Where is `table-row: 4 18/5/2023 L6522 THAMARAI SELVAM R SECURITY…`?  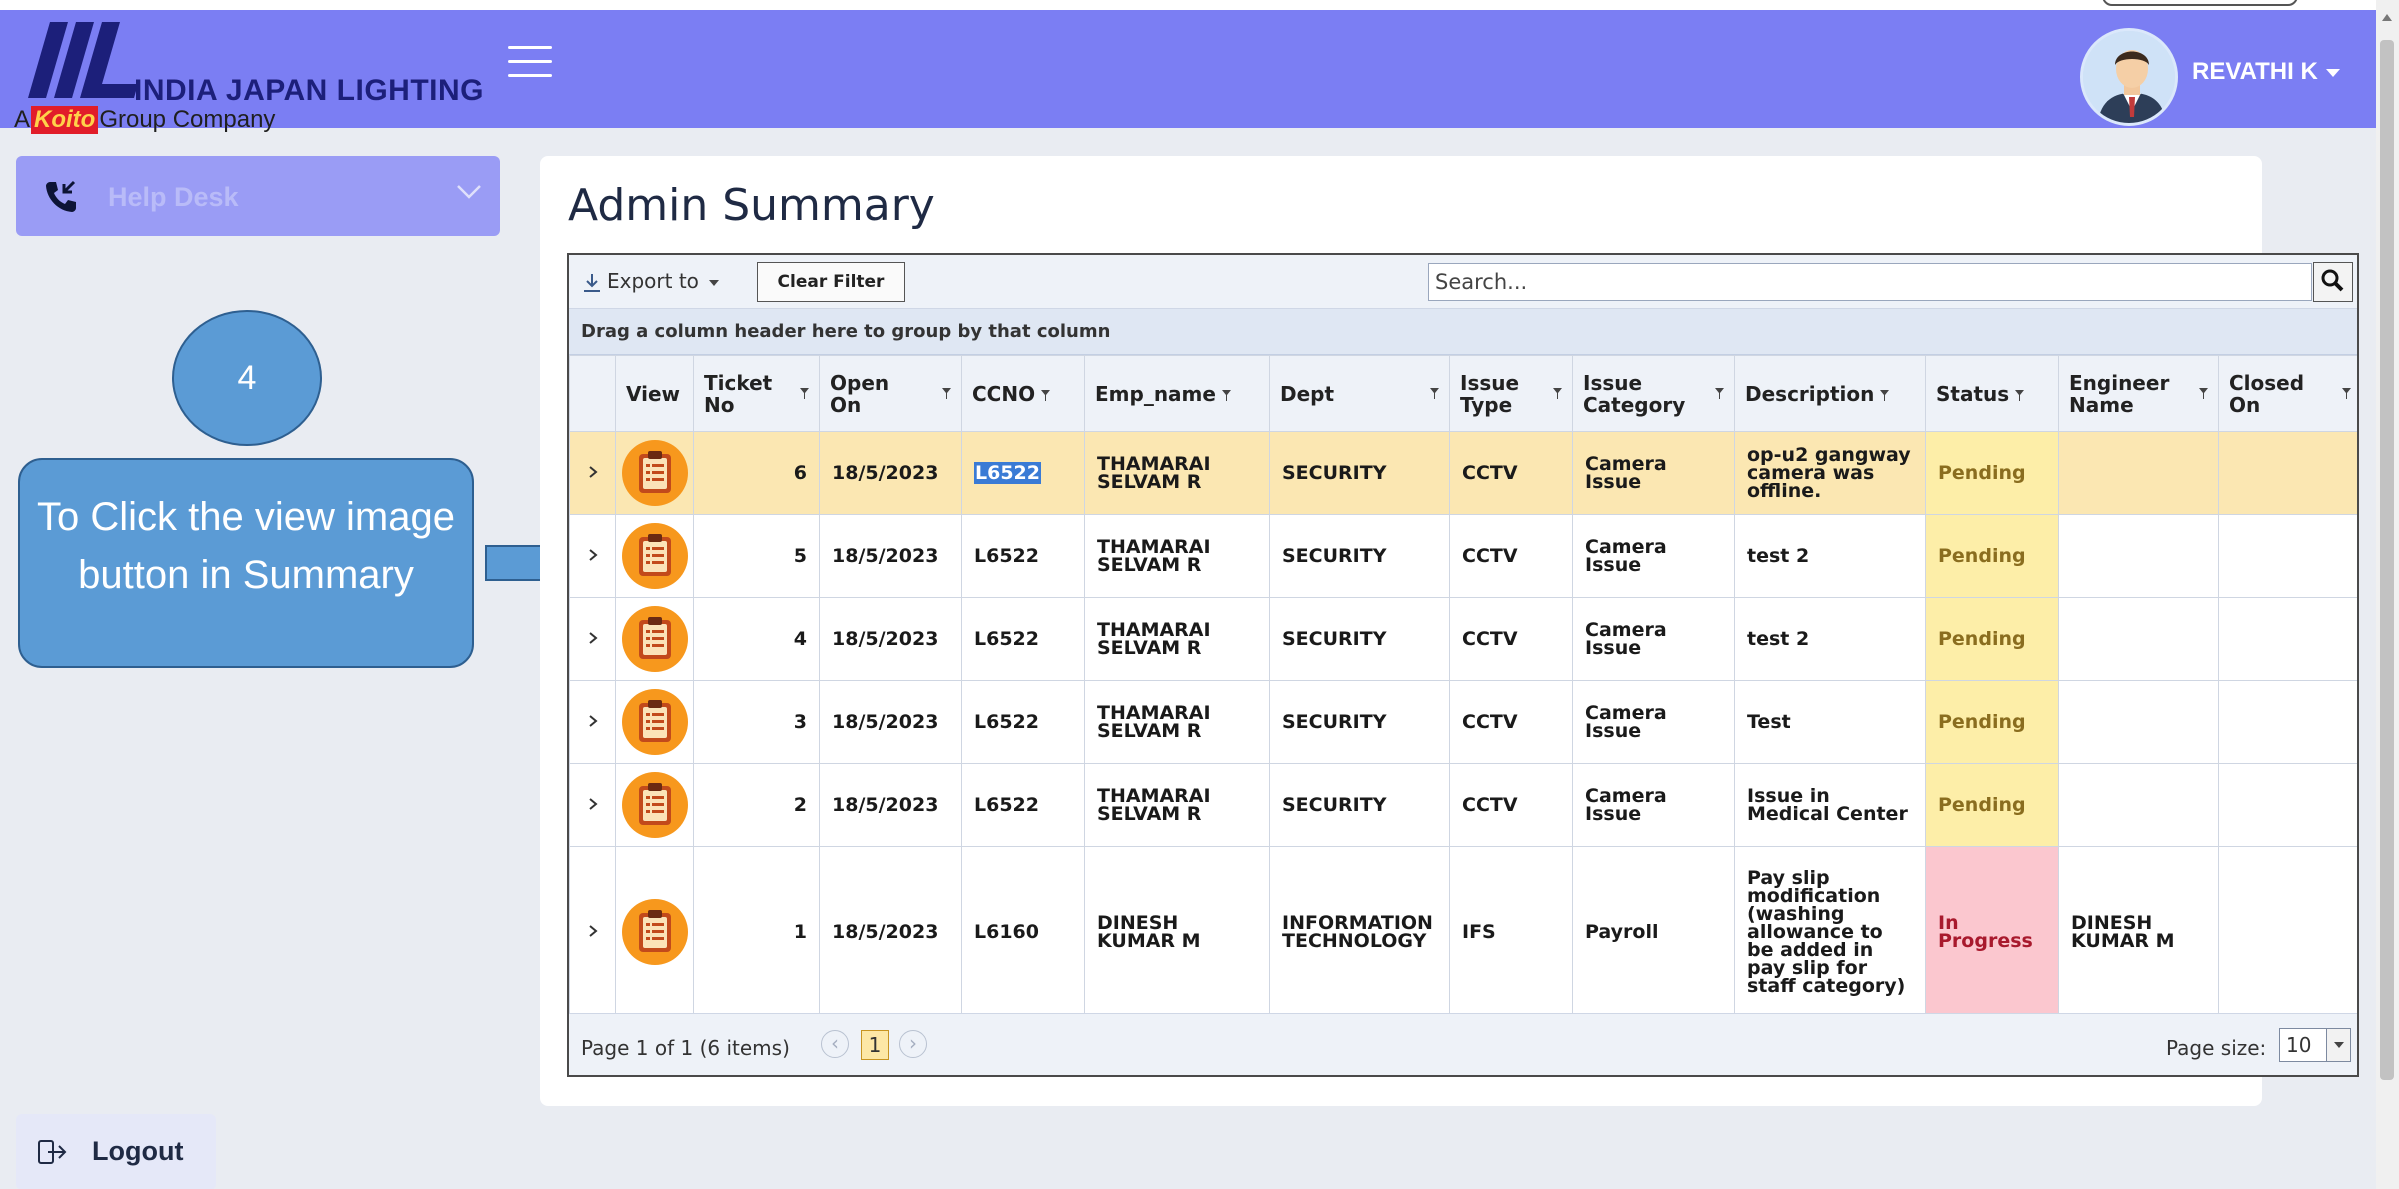
table-row: 4 18/5/2023 L6522 THAMARAI SELVAM R SECURITY… is located at coordinates (1463, 639).